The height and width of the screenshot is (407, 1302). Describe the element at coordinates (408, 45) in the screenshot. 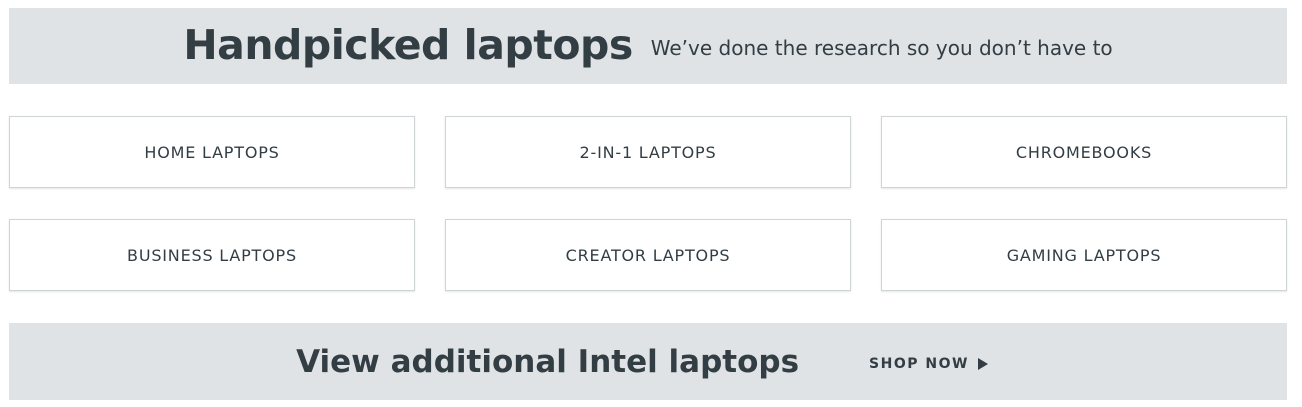

I see `hero-title: Handpicked laptops` at that location.